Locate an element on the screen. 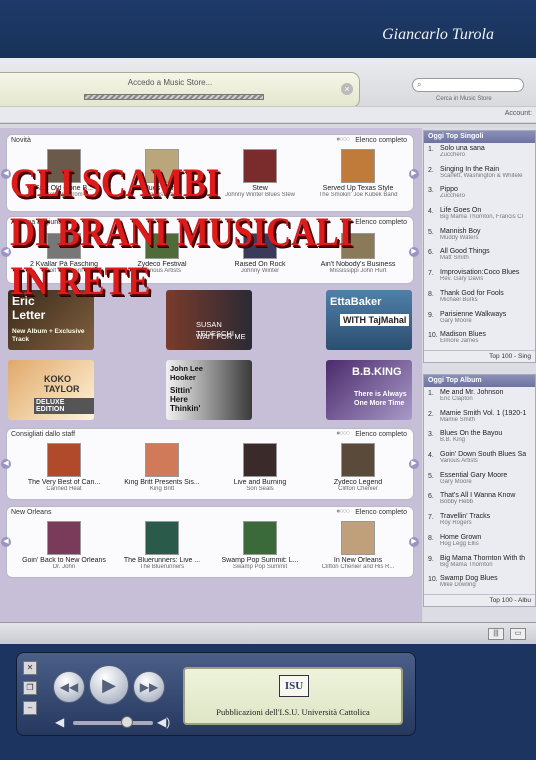  album-tile: Goin' Back to New Orleans Dr. John is located at coordinates (64, 545).